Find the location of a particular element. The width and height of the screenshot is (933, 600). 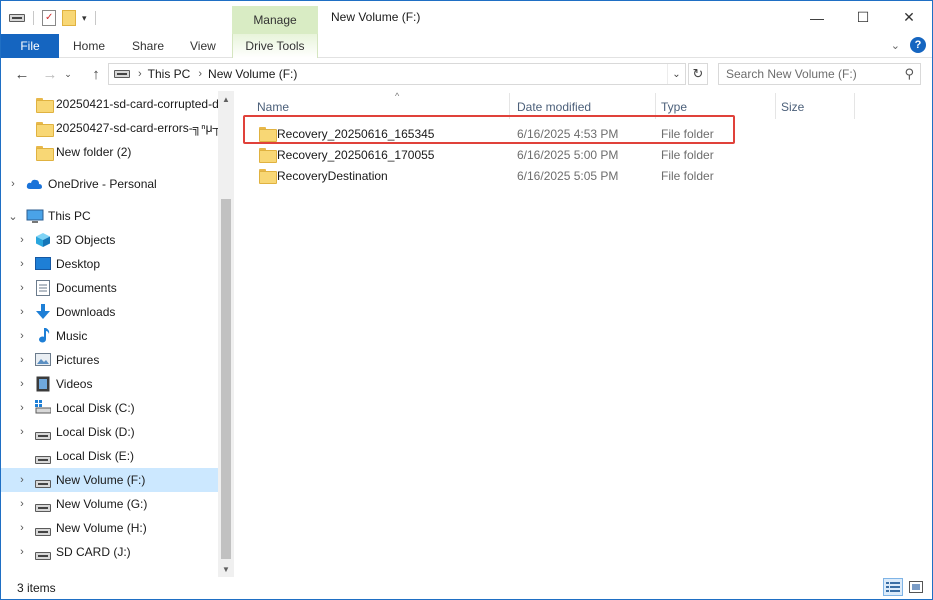

nav-item-downloads: › Downloads is located at coordinates (109, 312).